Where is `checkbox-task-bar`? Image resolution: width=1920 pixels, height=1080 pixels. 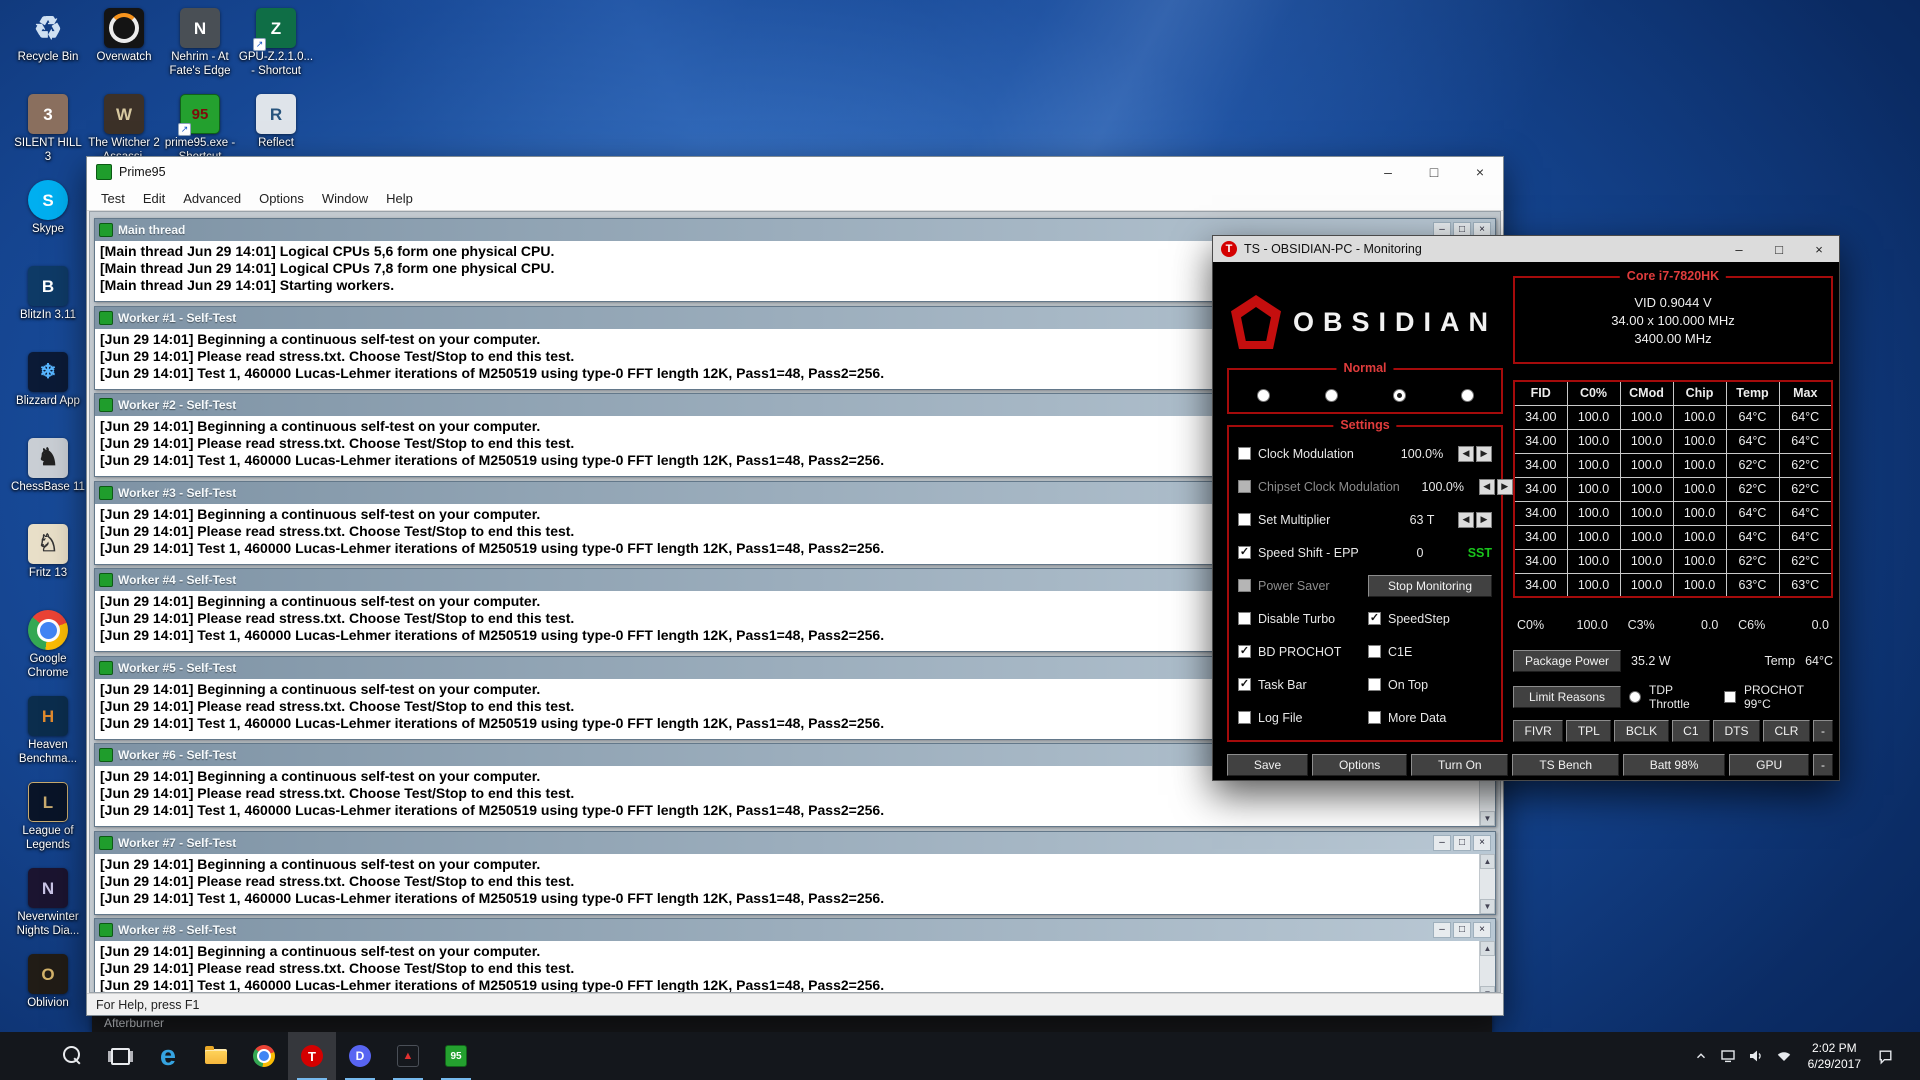 checkbox-task-bar is located at coordinates (1244, 684).